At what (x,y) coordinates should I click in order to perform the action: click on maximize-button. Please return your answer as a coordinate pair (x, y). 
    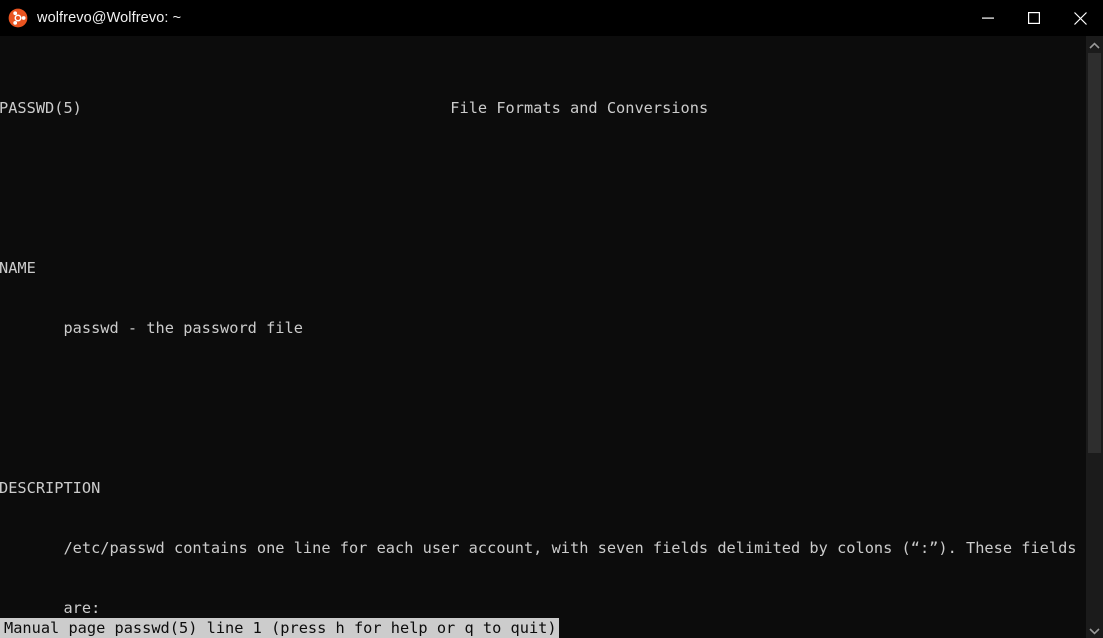
    Looking at the image, I should click on (1034, 18).